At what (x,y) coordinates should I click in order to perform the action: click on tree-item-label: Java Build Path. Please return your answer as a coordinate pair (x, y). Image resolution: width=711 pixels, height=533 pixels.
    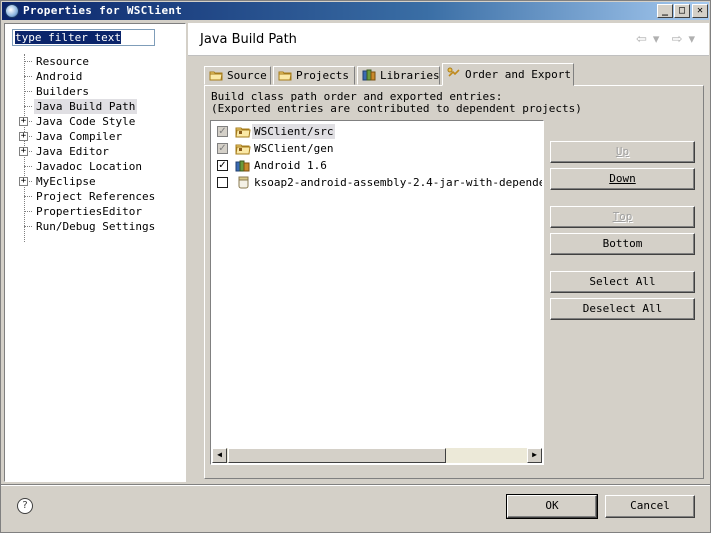
    Looking at the image, I should click on (86, 106).